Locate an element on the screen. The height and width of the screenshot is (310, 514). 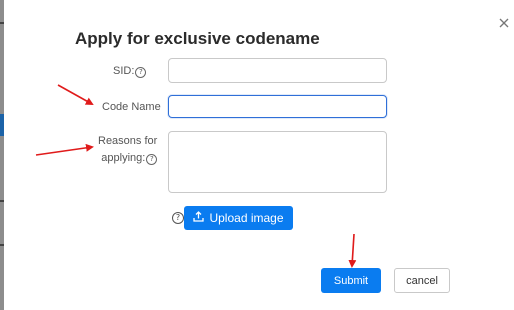
upload-image-button: Upload image is located at coordinates (238, 218).